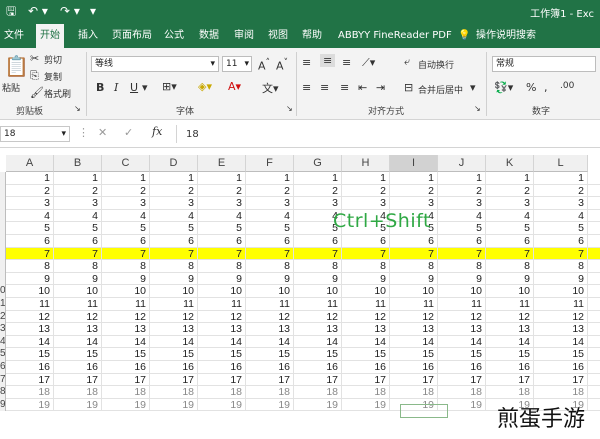  What do you see at coordinates (88, 36) in the screenshot?
I see `tab-insert: 插入` at bounding box center [88, 36].